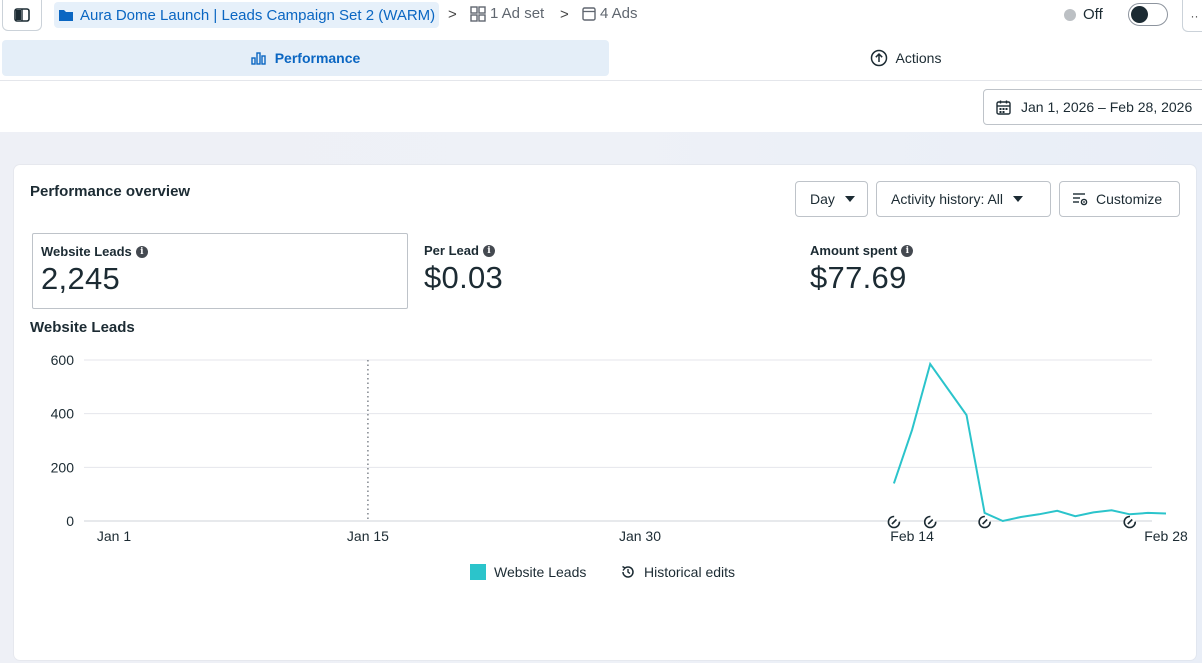 Image resolution: width=1202 pixels, height=663 pixels. Describe the element at coordinates (478, 572) in the screenshot. I see `legend-swatch` at that location.